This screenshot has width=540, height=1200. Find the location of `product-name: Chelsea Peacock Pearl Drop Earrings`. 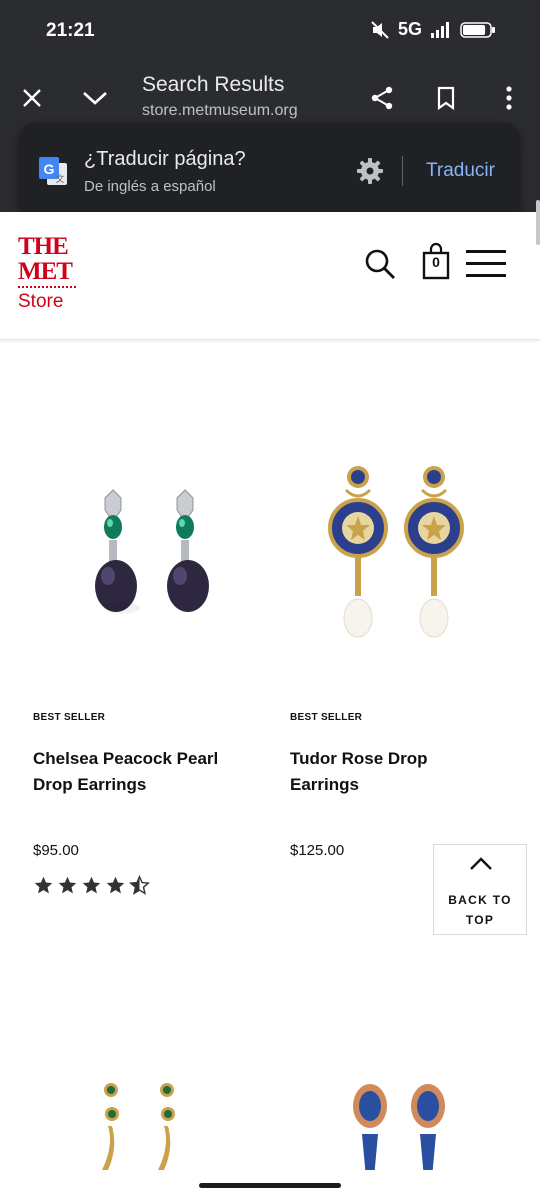

product-name: Chelsea Peacock Pearl Drop Earrings is located at coordinates (143, 772).